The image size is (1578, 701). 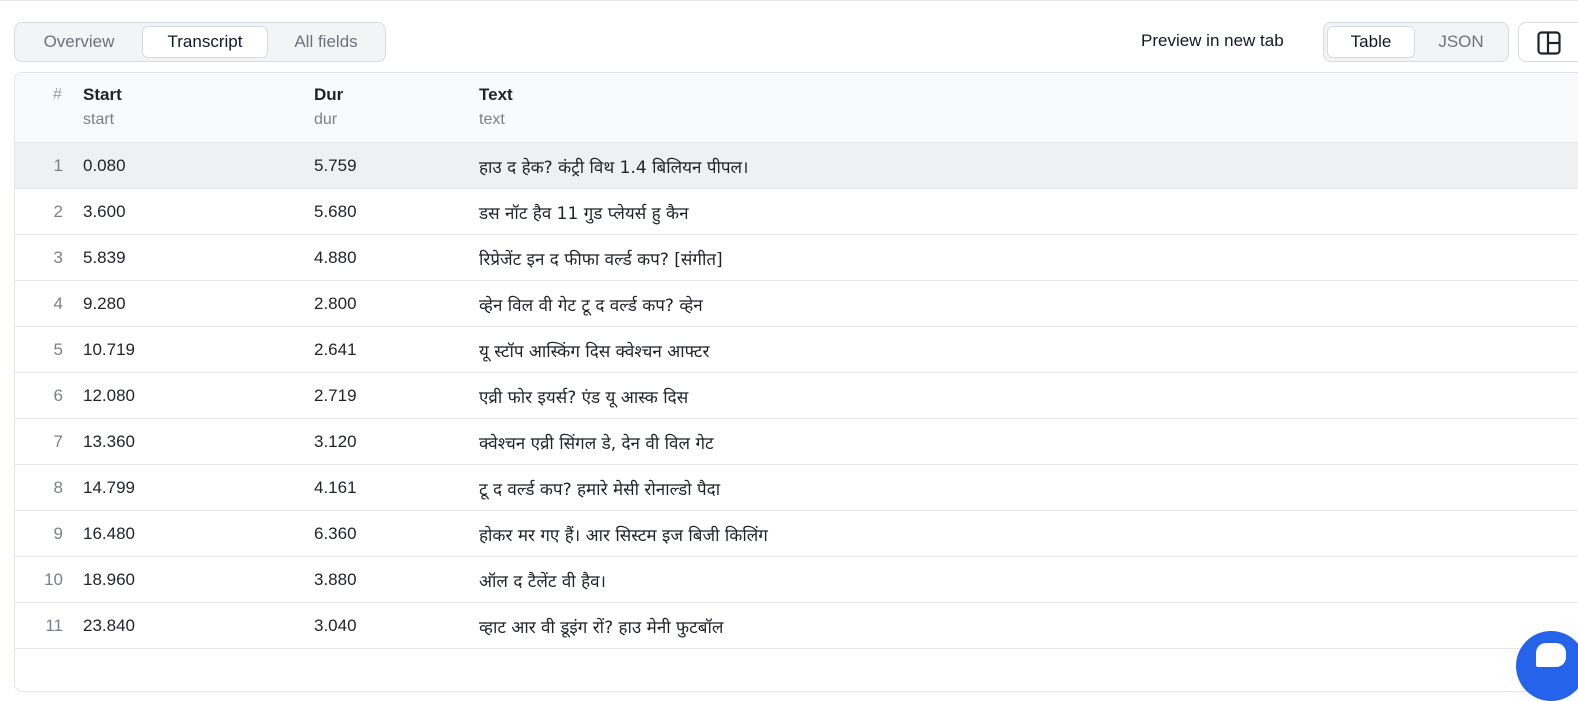 I want to click on cell-start: 18.960, so click(x=109, y=579).